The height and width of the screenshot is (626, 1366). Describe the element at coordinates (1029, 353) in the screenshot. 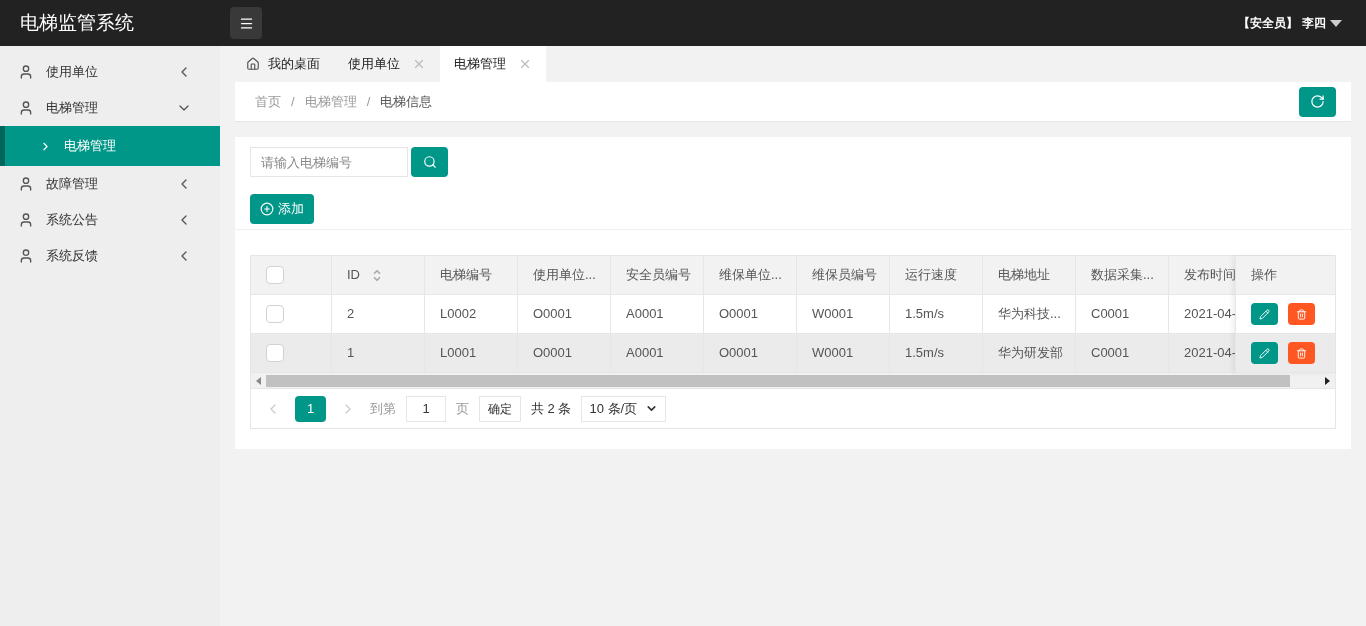

I see `table-cell: 华为研发部` at that location.